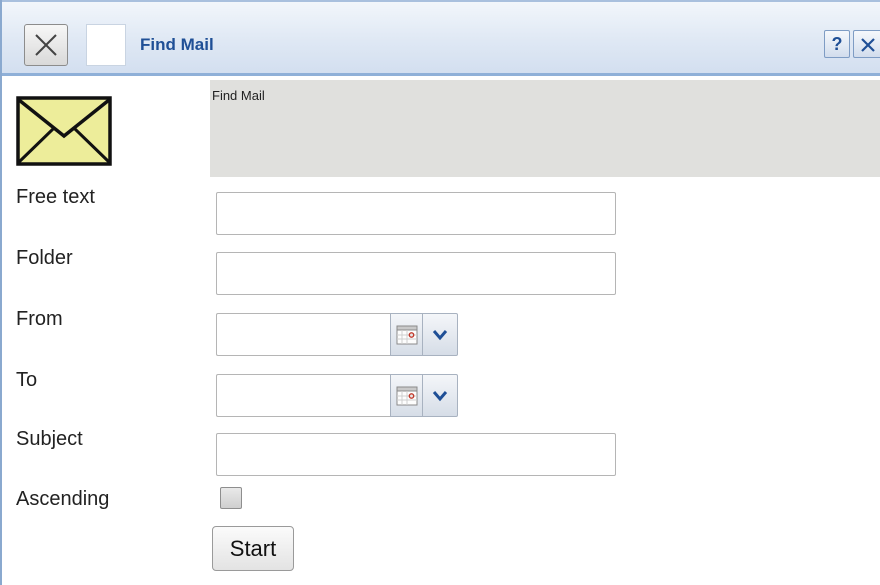  Describe the element at coordinates (55, 197) in the screenshot. I see `free-text-label: Free text` at that location.